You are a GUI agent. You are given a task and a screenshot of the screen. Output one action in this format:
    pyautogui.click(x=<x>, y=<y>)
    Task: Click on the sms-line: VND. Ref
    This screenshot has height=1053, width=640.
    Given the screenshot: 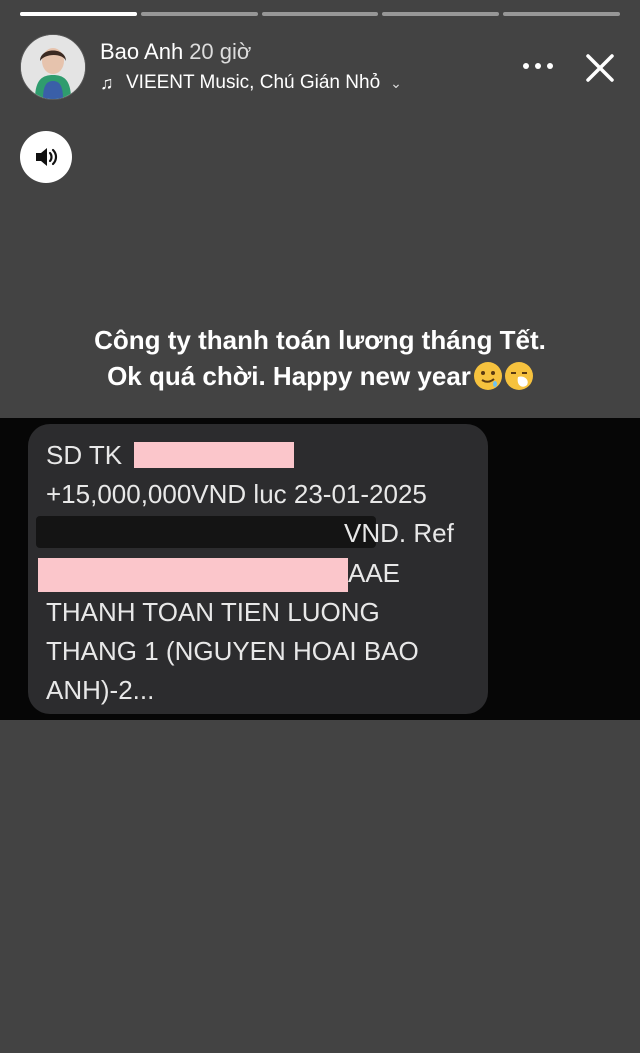 What is the action you would take?
    pyautogui.click(x=399, y=533)
    